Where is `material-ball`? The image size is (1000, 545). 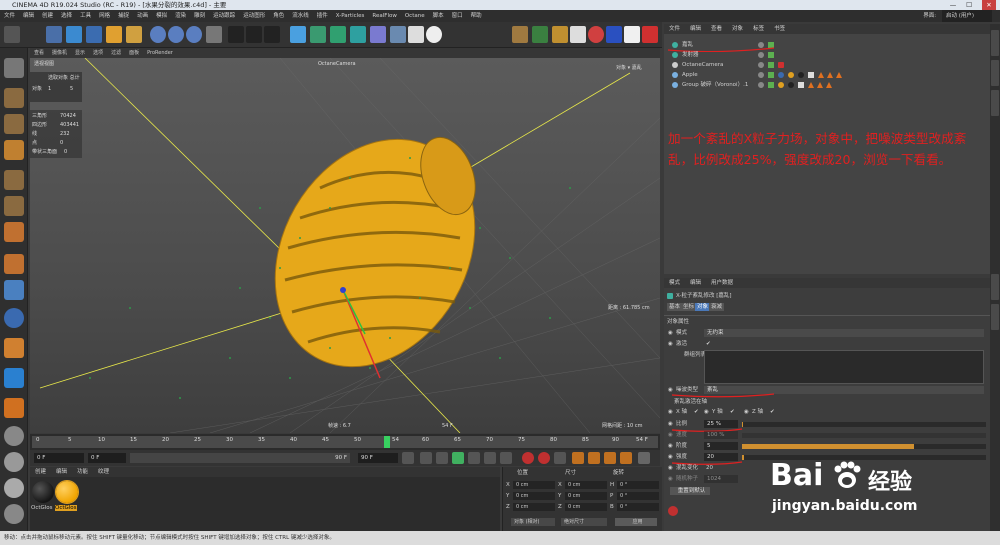 material-ball is located at coordinates (43, 492).